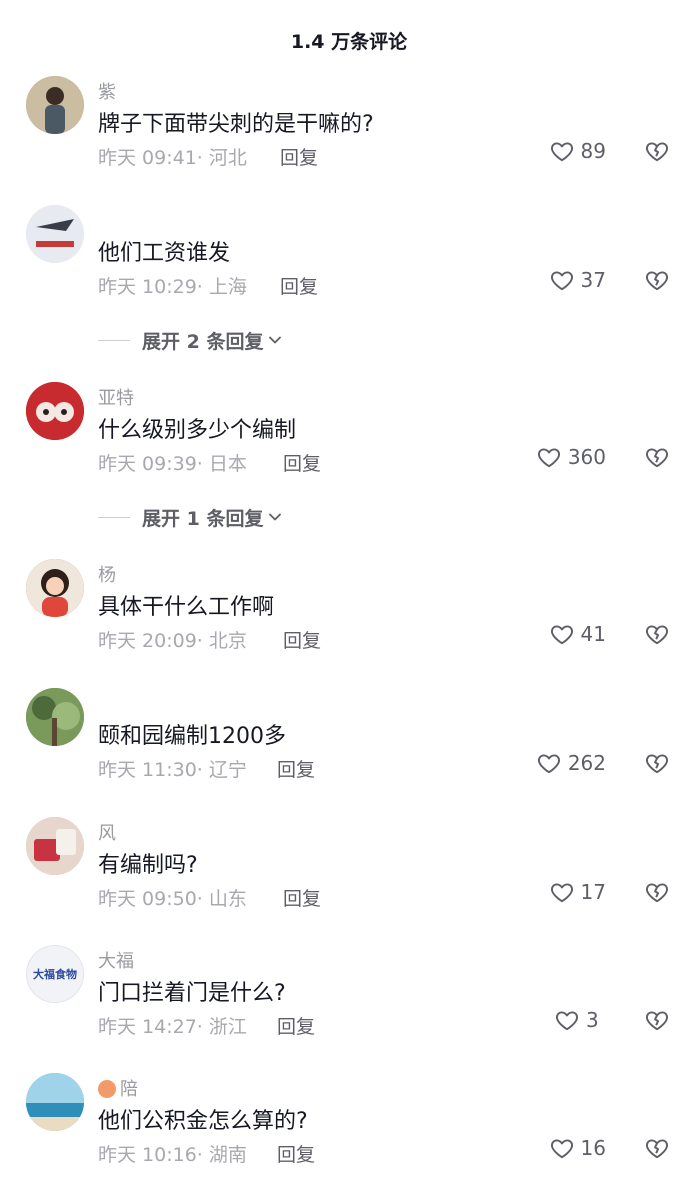 This screenshot has width=698, height=1200. I want to click on comment-item: 风 有编制吗? 昨天 09:50· 山东 回复 17, so click(349, 872).